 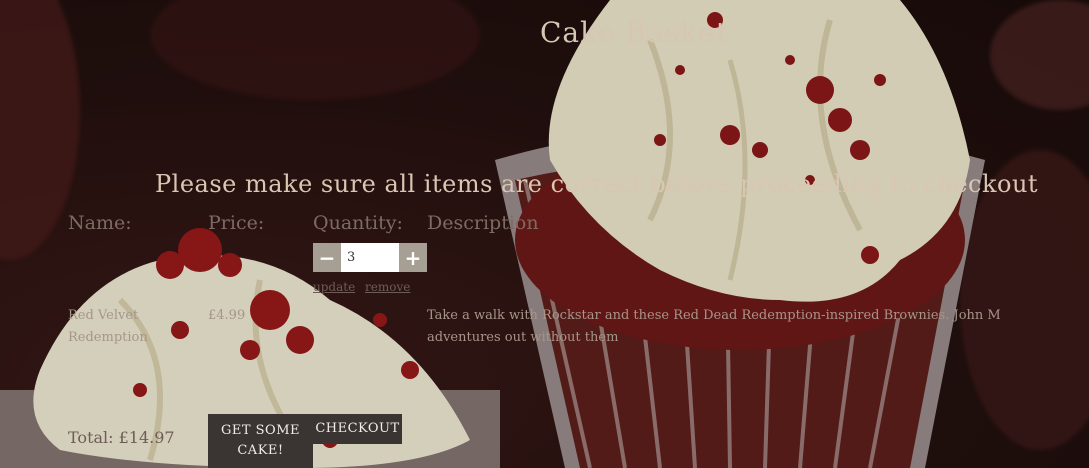 I want to click on quantity-input, so click(x=370, y=257).